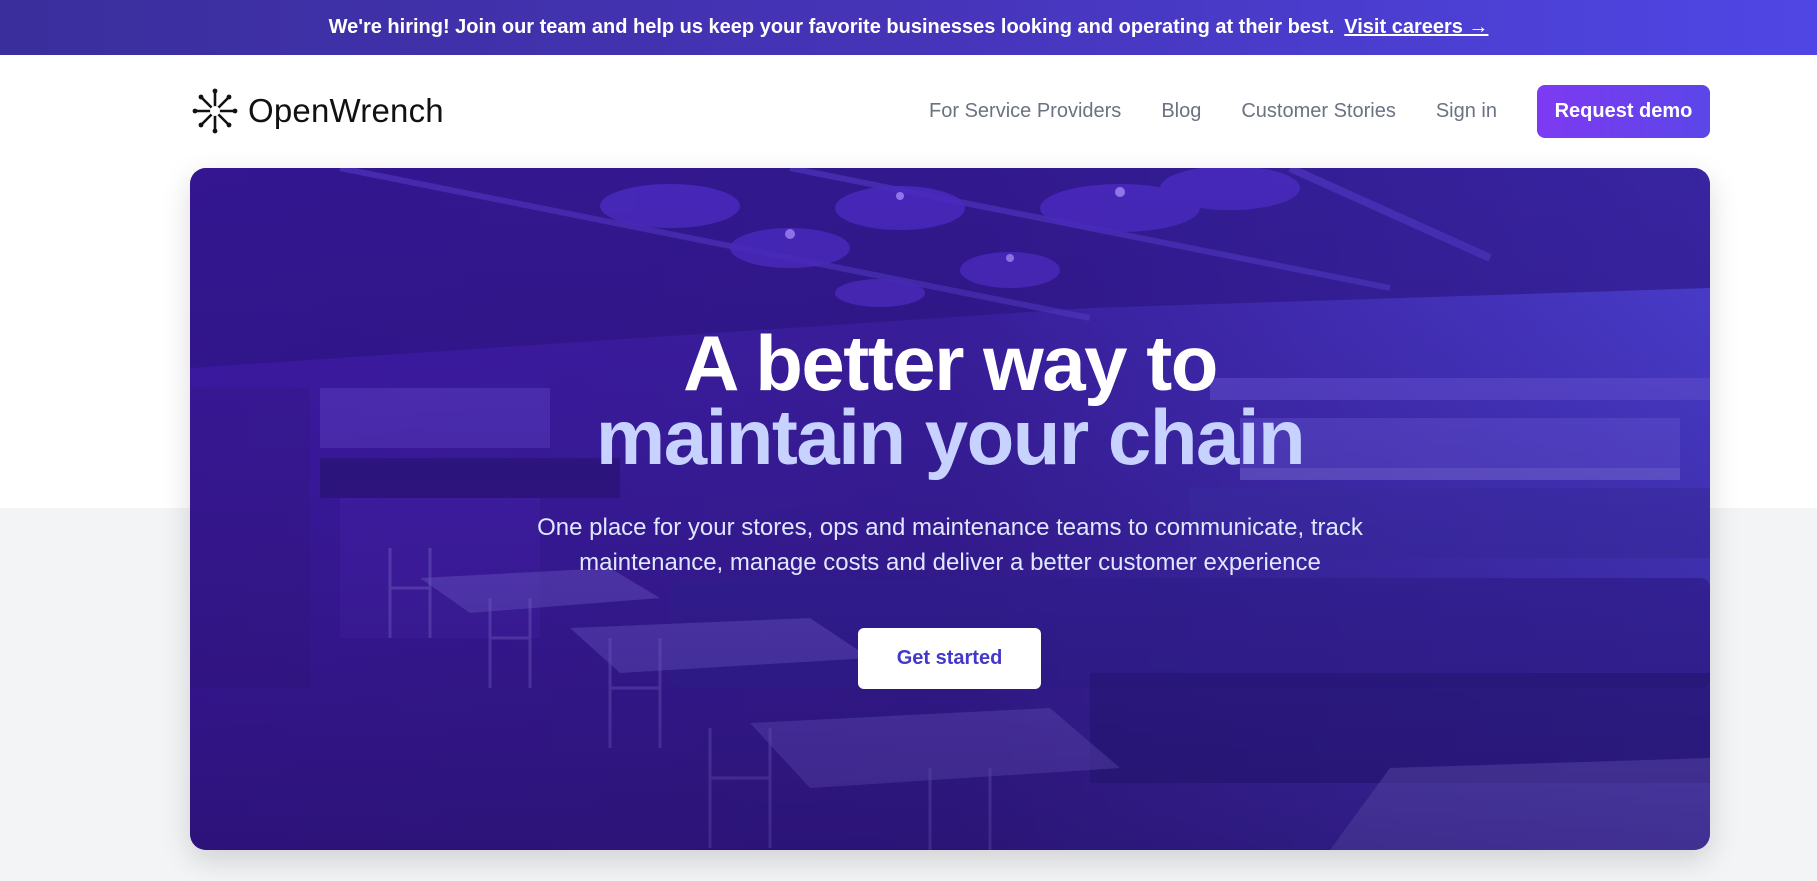 The width and height of the screenshot is (1817, 881). Describe the element at coordinates (346, 110) in the screenshot. I see `logo-text: OpenWrench` at that location.